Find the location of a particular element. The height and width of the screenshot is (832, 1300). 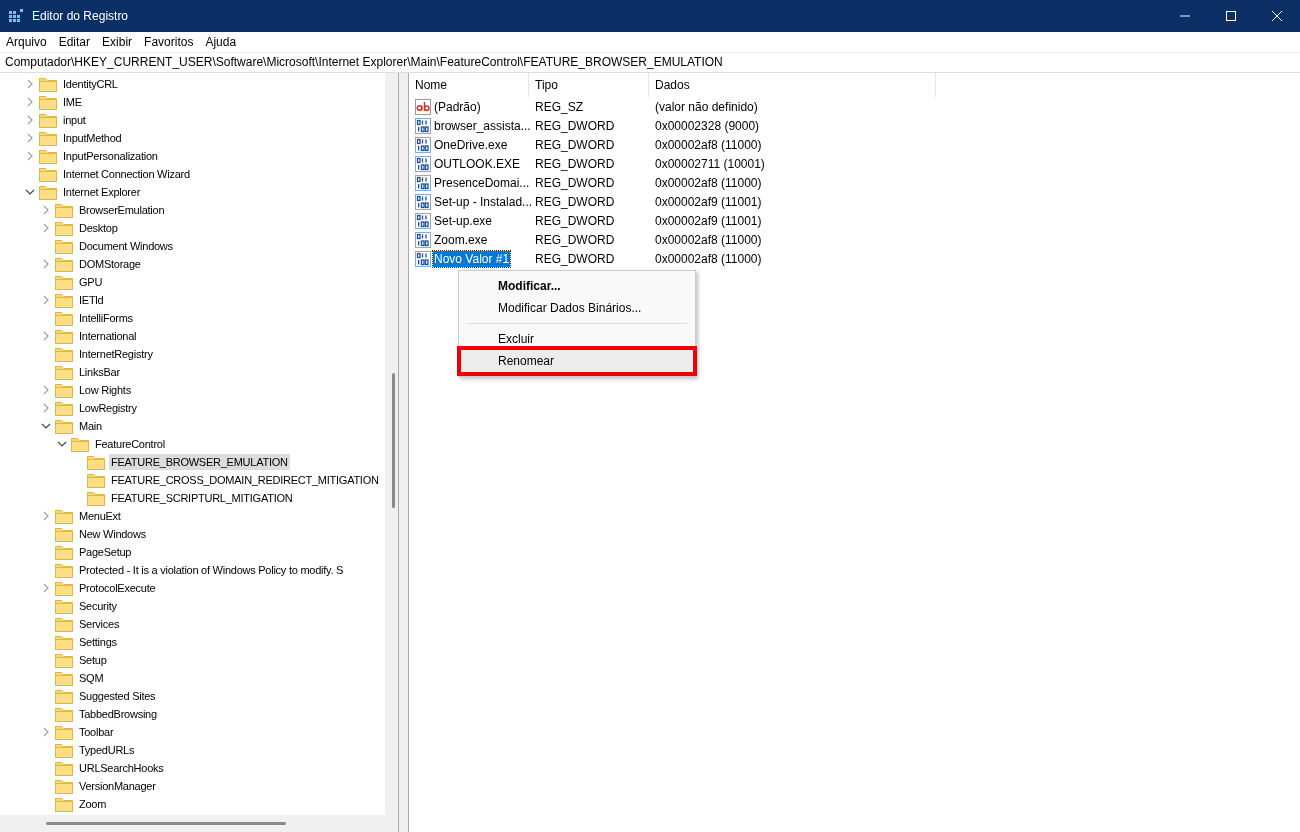

tree-item: VersionManager is located at coordinates (117, 786).